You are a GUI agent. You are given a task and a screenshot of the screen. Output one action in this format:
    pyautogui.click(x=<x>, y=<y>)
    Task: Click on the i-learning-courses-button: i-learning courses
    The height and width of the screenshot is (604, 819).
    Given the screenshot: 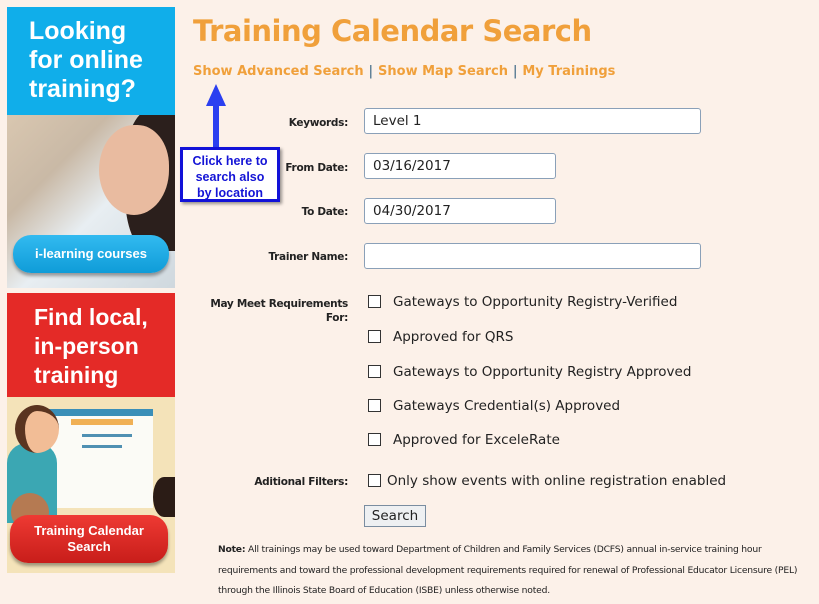 What is the action you would take?
    pyautogui.click(x=91, y=254)
    